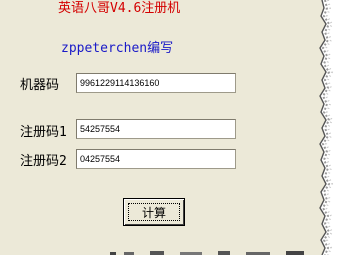 Image resolution: width=354 pixels, height=255 pixels. I want to click on calculate-button-label: 计算, so click(153, 212).